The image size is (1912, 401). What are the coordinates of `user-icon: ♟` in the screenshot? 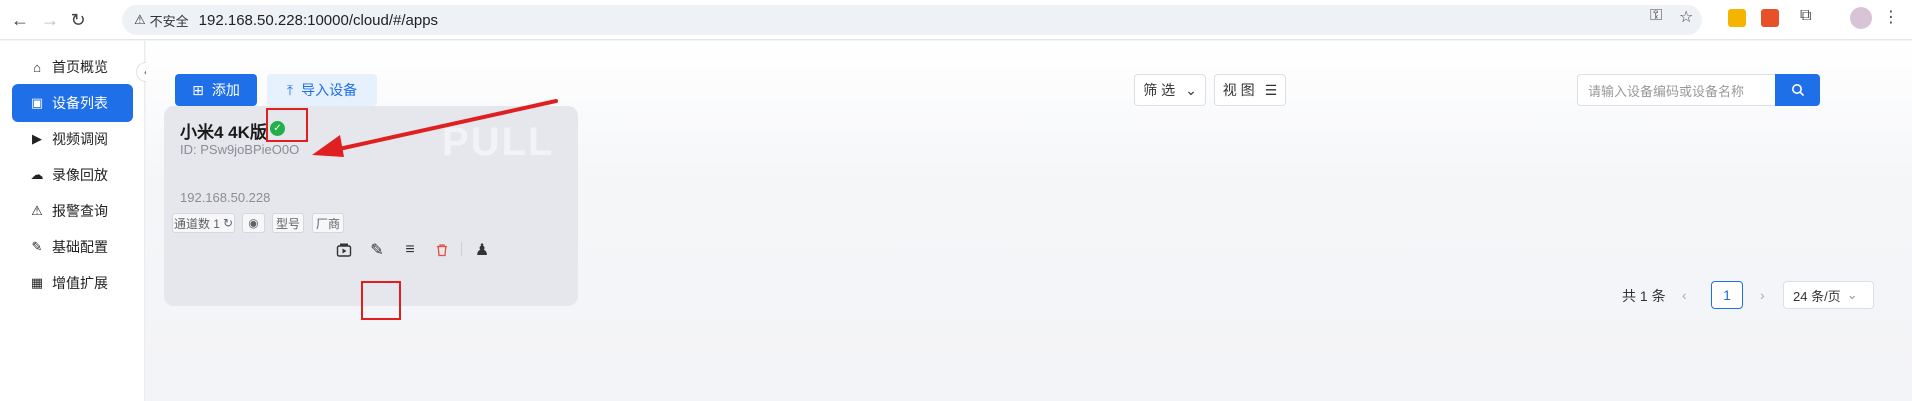 It's located at (482, 250).